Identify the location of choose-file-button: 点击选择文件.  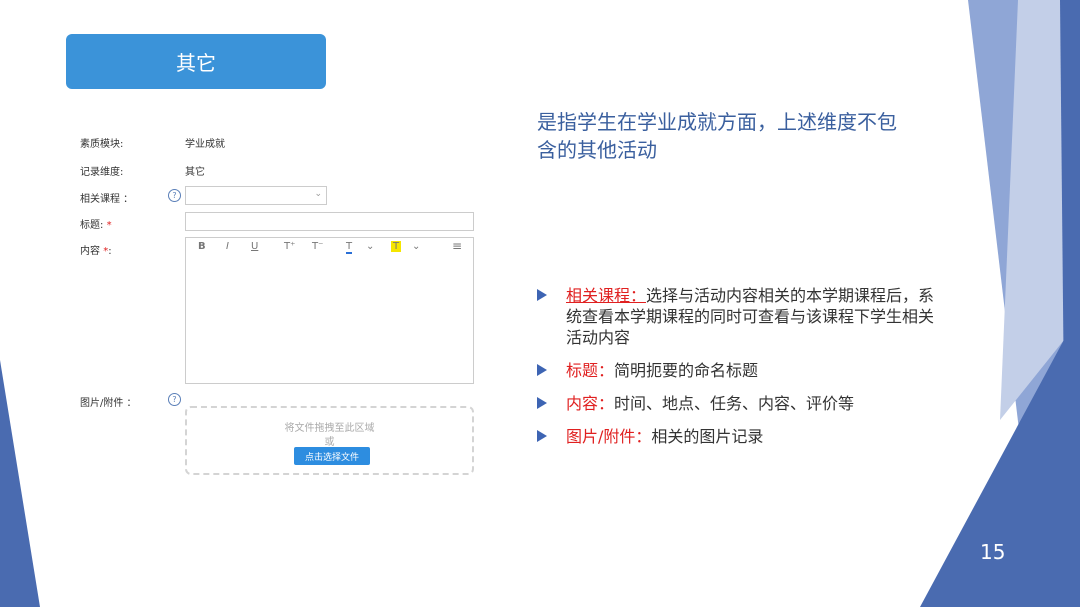
(332, 456).